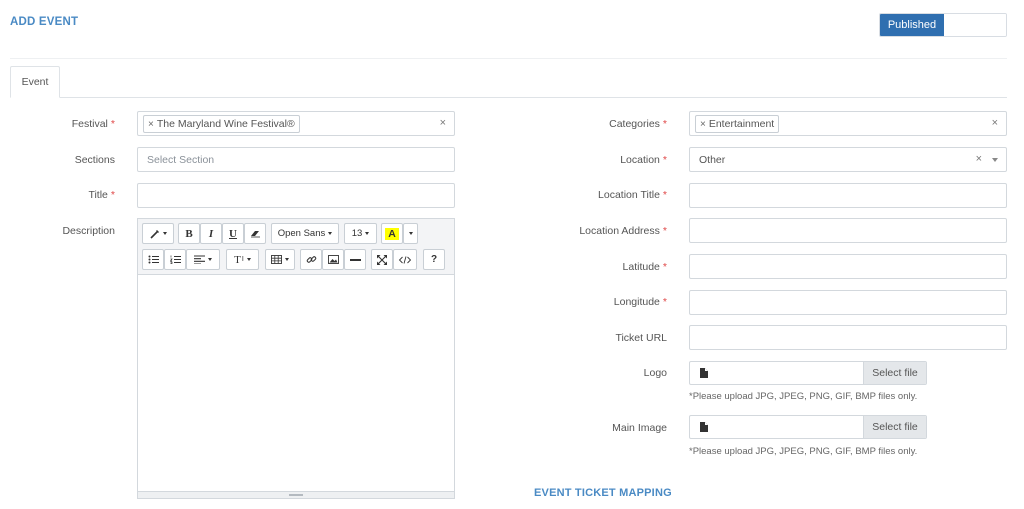  What do you see at coordinates (629, 195) in the screenshot?
I see `location-title-label-text: Location Title` at bounding box center [629, 195].